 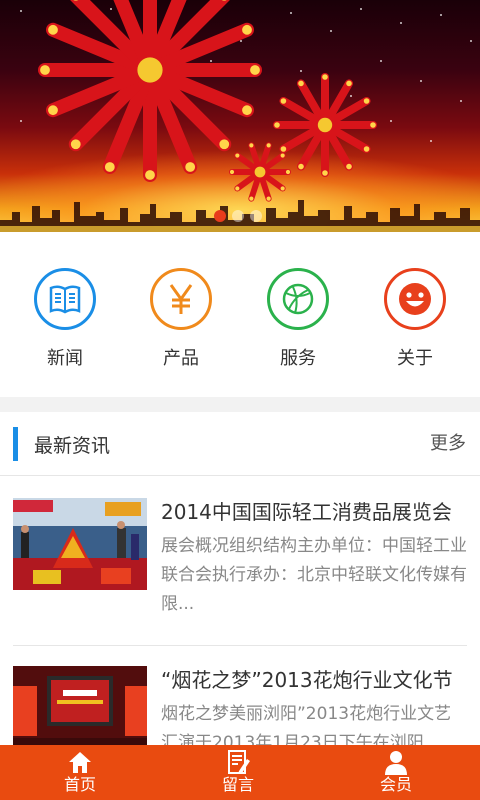 What do you see at coordinates (298, 358) in the screenshot?
I see `category-label: 服务` at bounding box center [298, 358].